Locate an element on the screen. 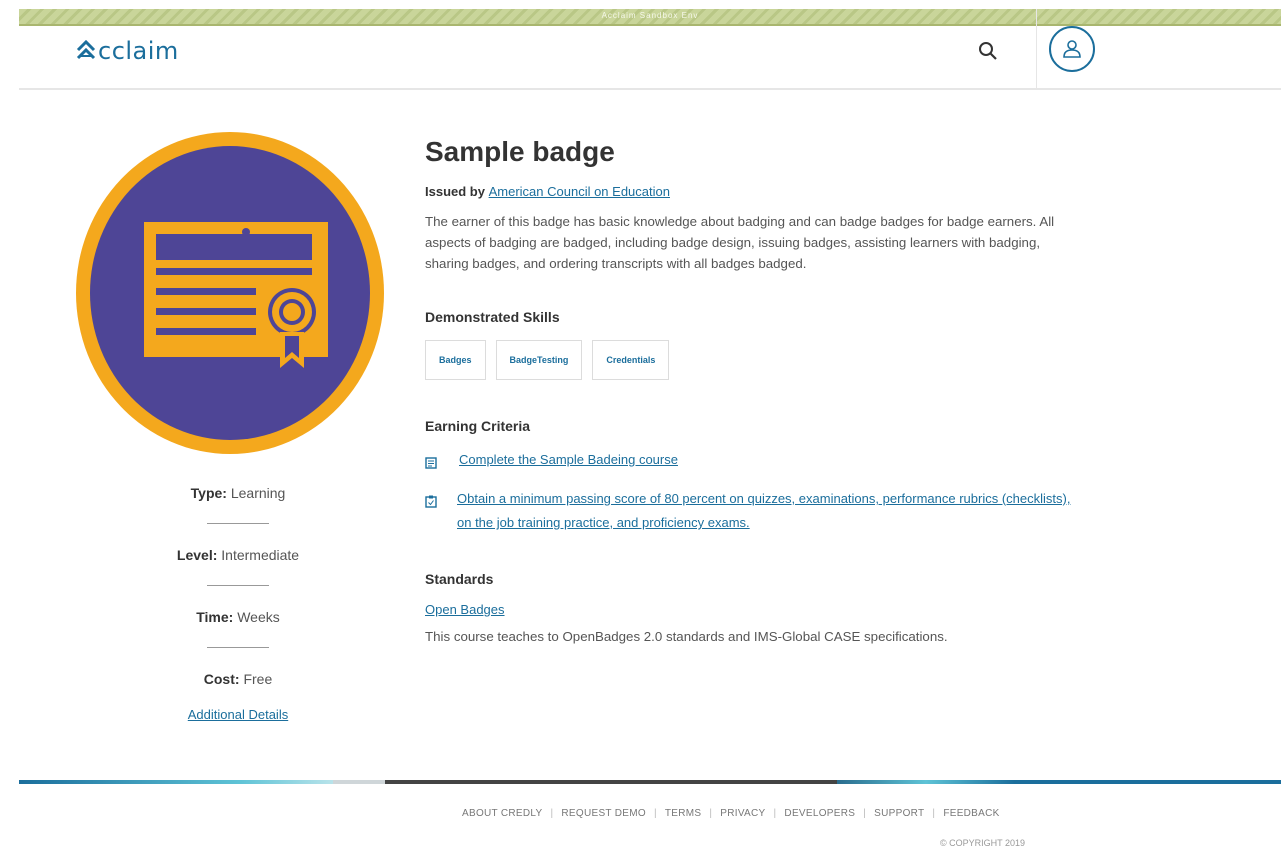 Image resolution: width=1281 pixels, height=850 pixels. footer-link-terms: TERMS is located at coordinates (683, 813).